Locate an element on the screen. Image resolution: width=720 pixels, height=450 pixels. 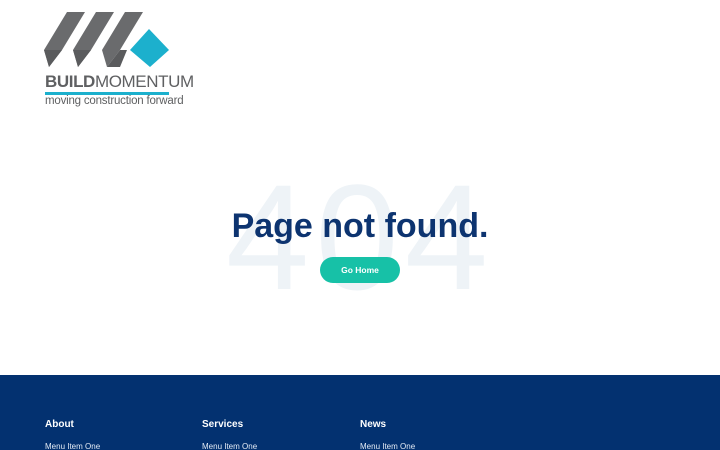
brand-wordmark: BUILDMOMENTUM is located at coordinates (119, 82).